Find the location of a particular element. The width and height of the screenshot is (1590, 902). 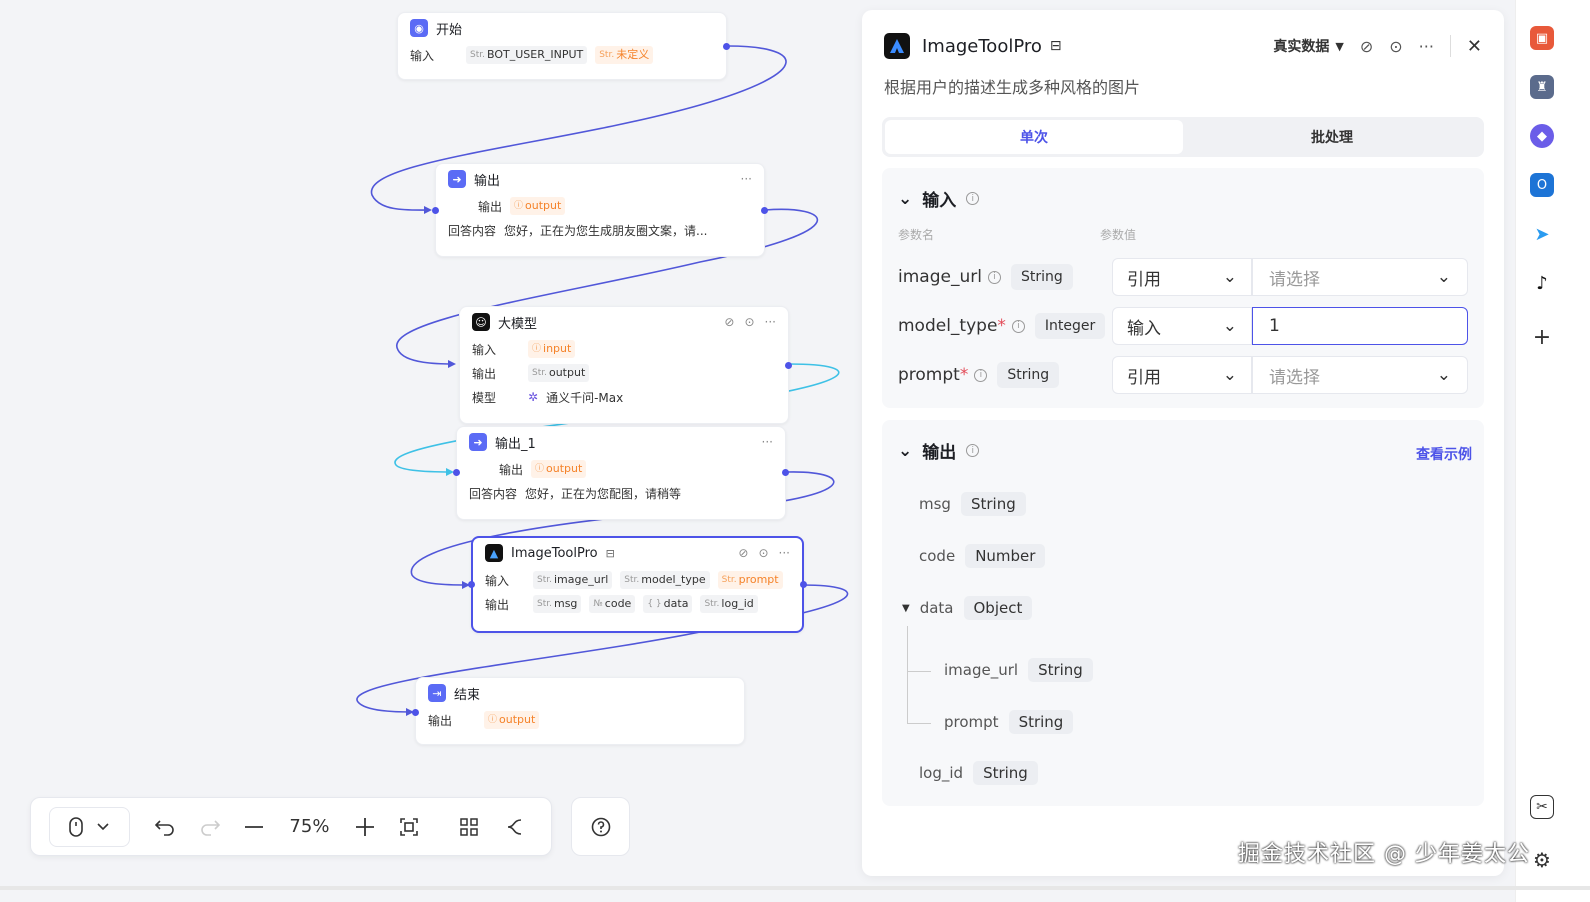

run-mode-tabs: 单次 批处理 is located at coordinates (1183, 137).